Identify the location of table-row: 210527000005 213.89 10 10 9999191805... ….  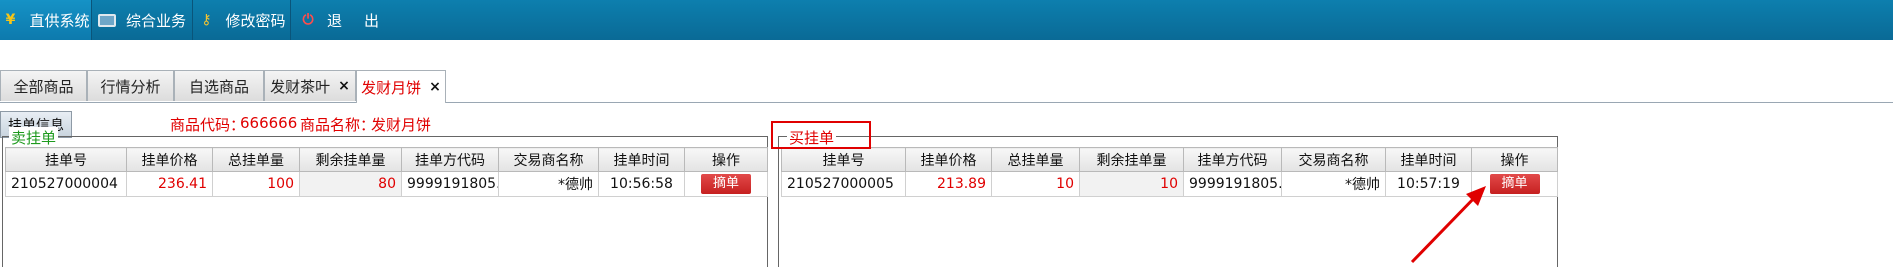
(1169, 184).